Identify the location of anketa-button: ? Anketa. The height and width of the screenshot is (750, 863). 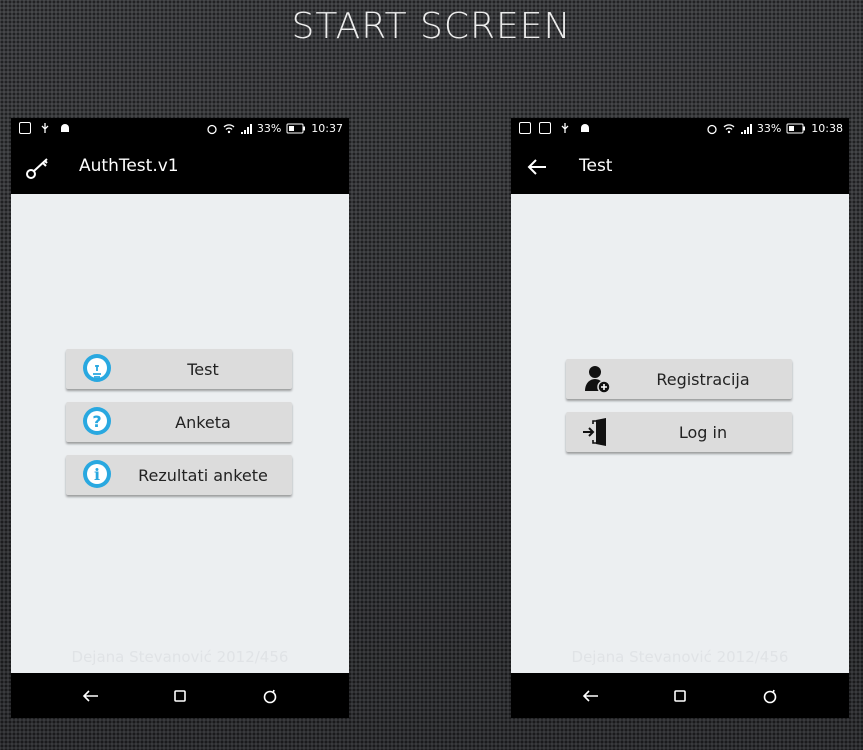
(179, 422).